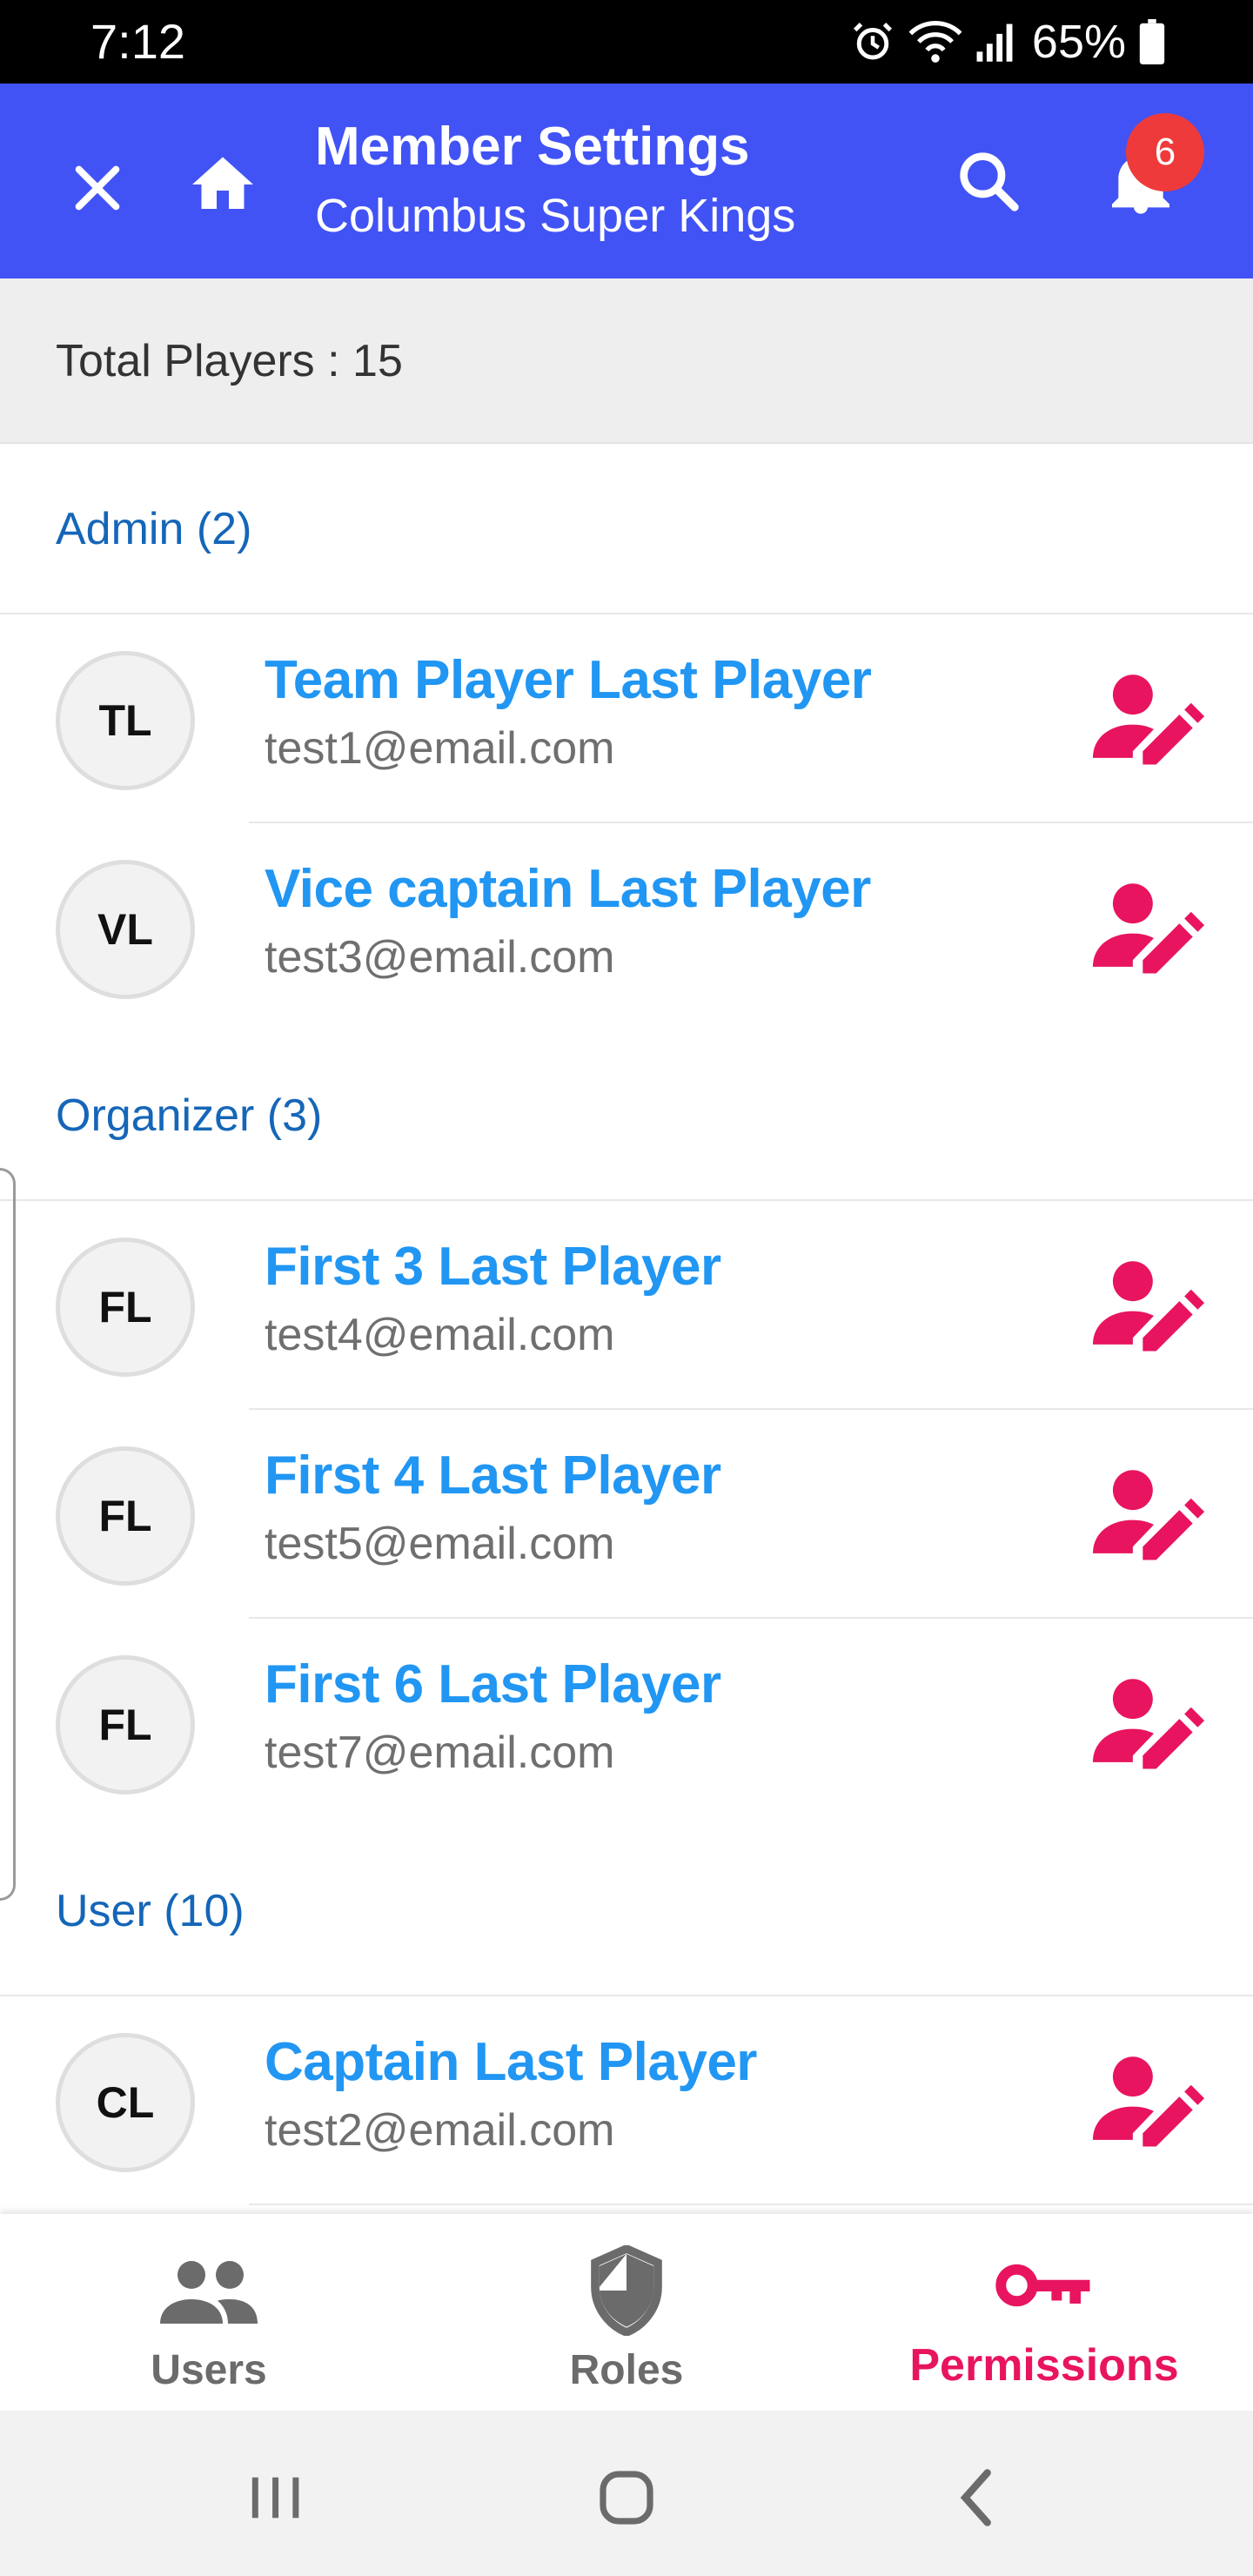  Describe the element at coordinates (440, 1544) in the screenshot. I see `member-email: test5@email.com` at that location.